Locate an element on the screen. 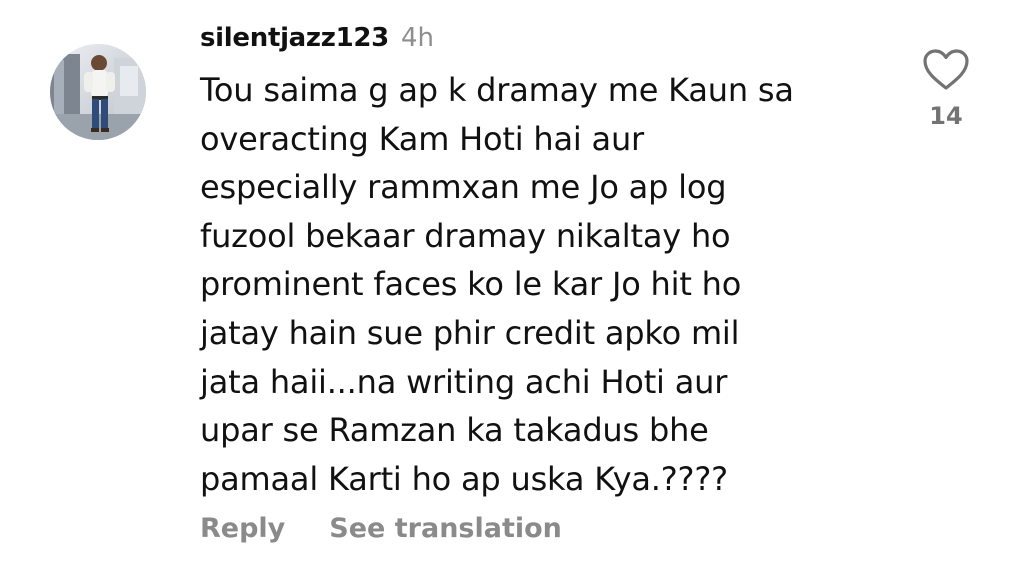 The image size is (1024, 574). comment-line: Tou saima g ap k dramay me Kaun sa is located at coordinates (497, 90).